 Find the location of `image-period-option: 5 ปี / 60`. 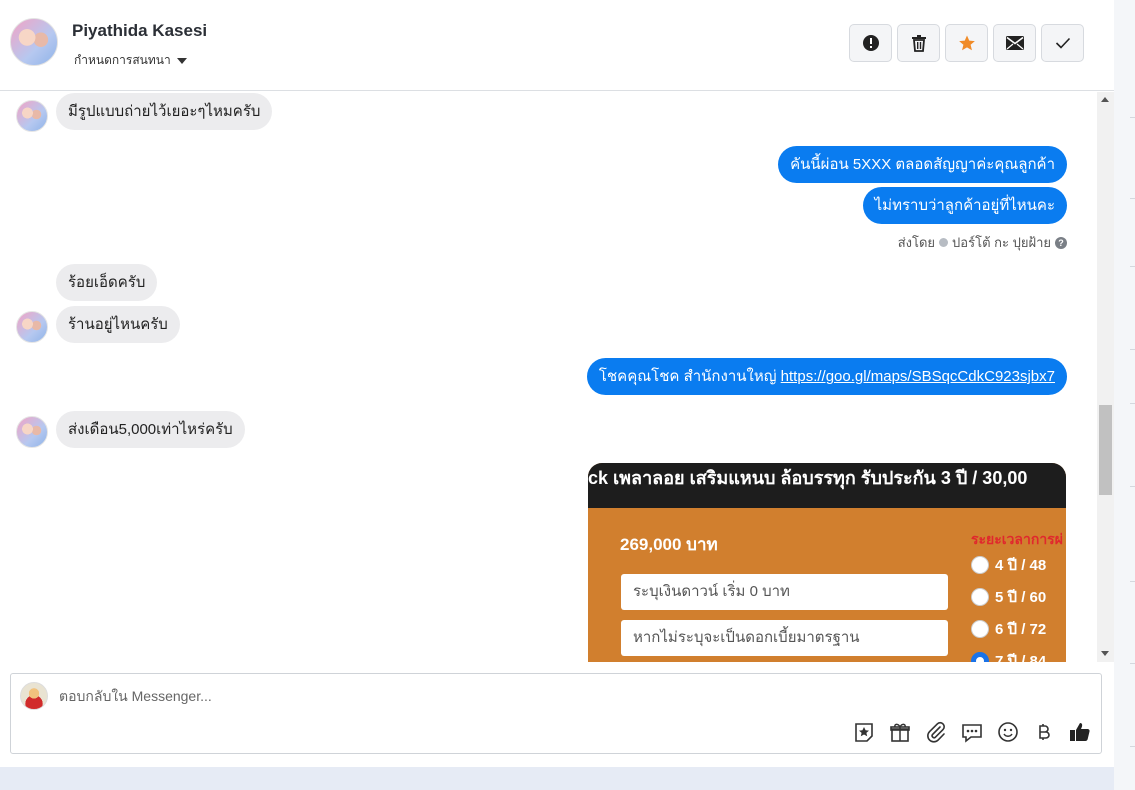

image-period-option: 5 ปี / 60 is located at coordinates (1008, 597).